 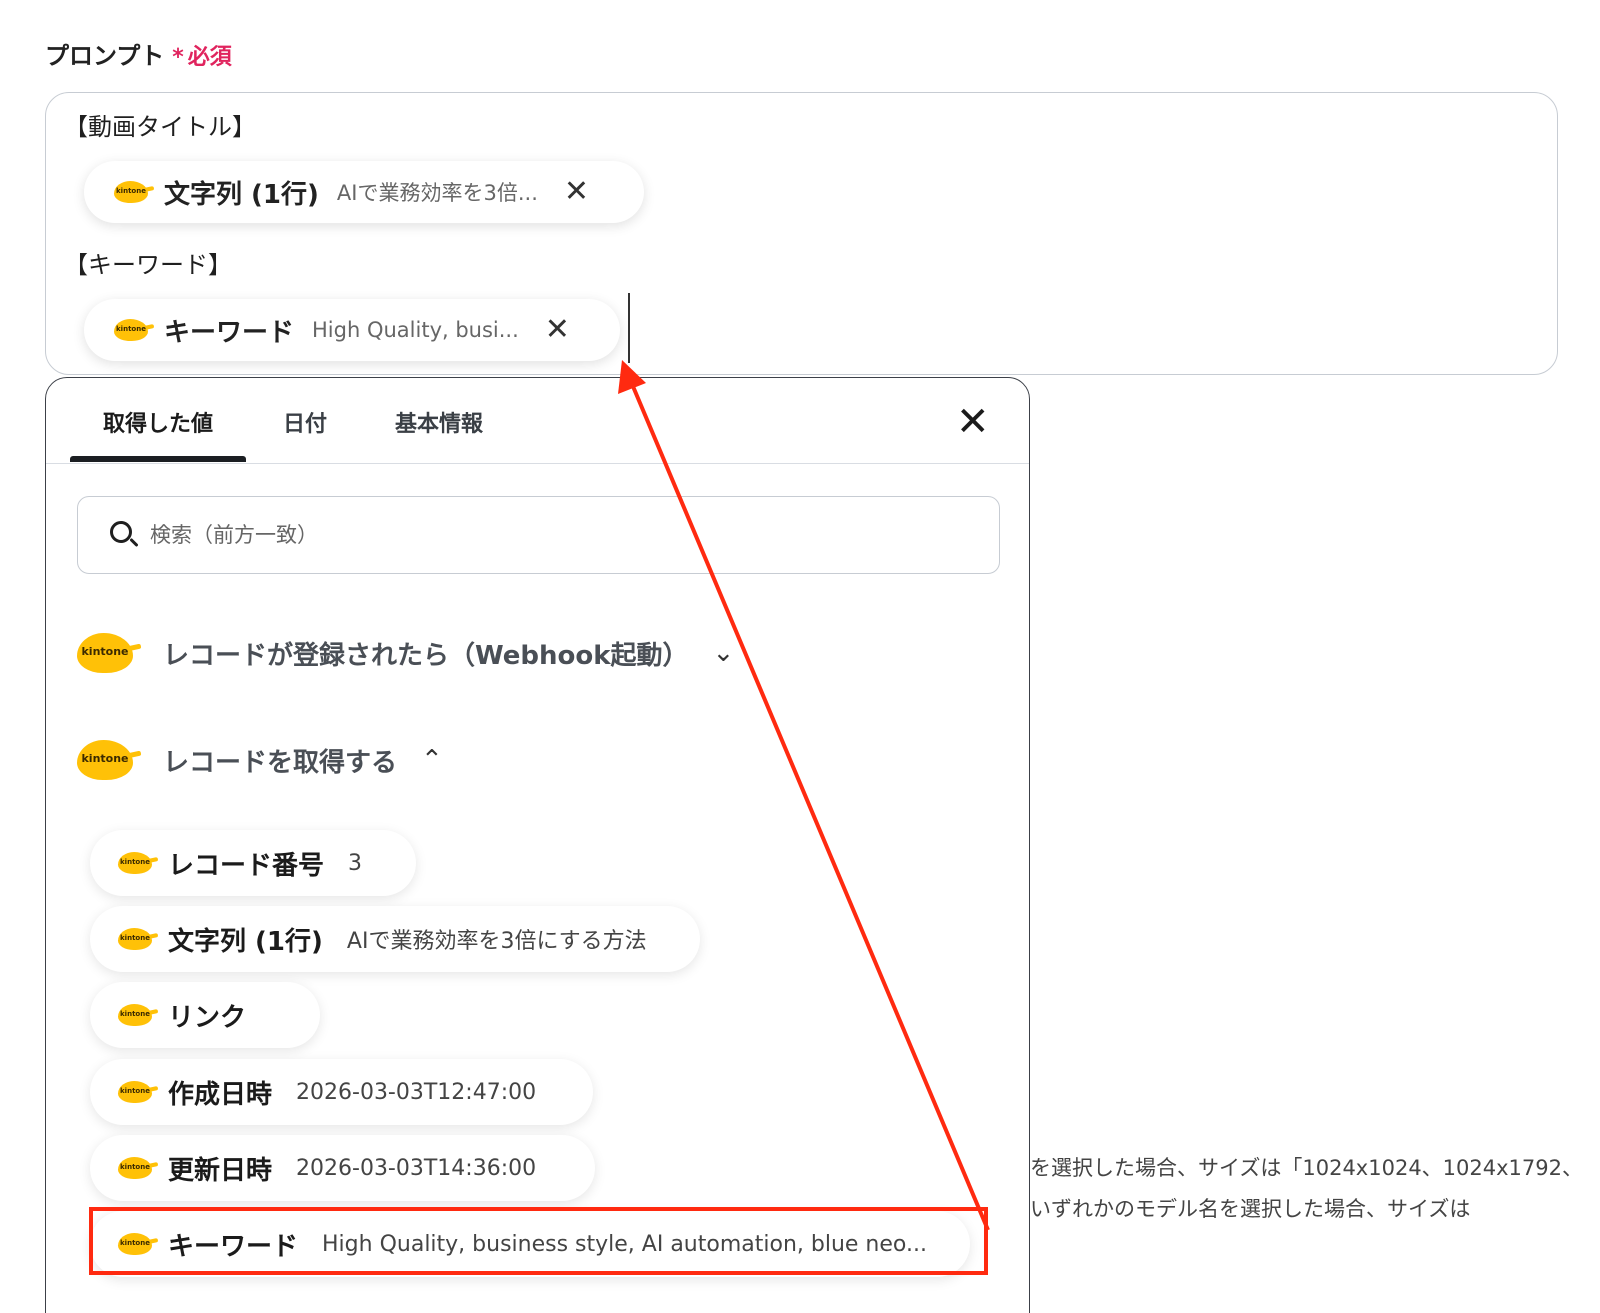 What do you see at coordinates (105, 56) in the screenshot?
I see `prompt-label-text: プロンプト` at bounding box center [105, 56].